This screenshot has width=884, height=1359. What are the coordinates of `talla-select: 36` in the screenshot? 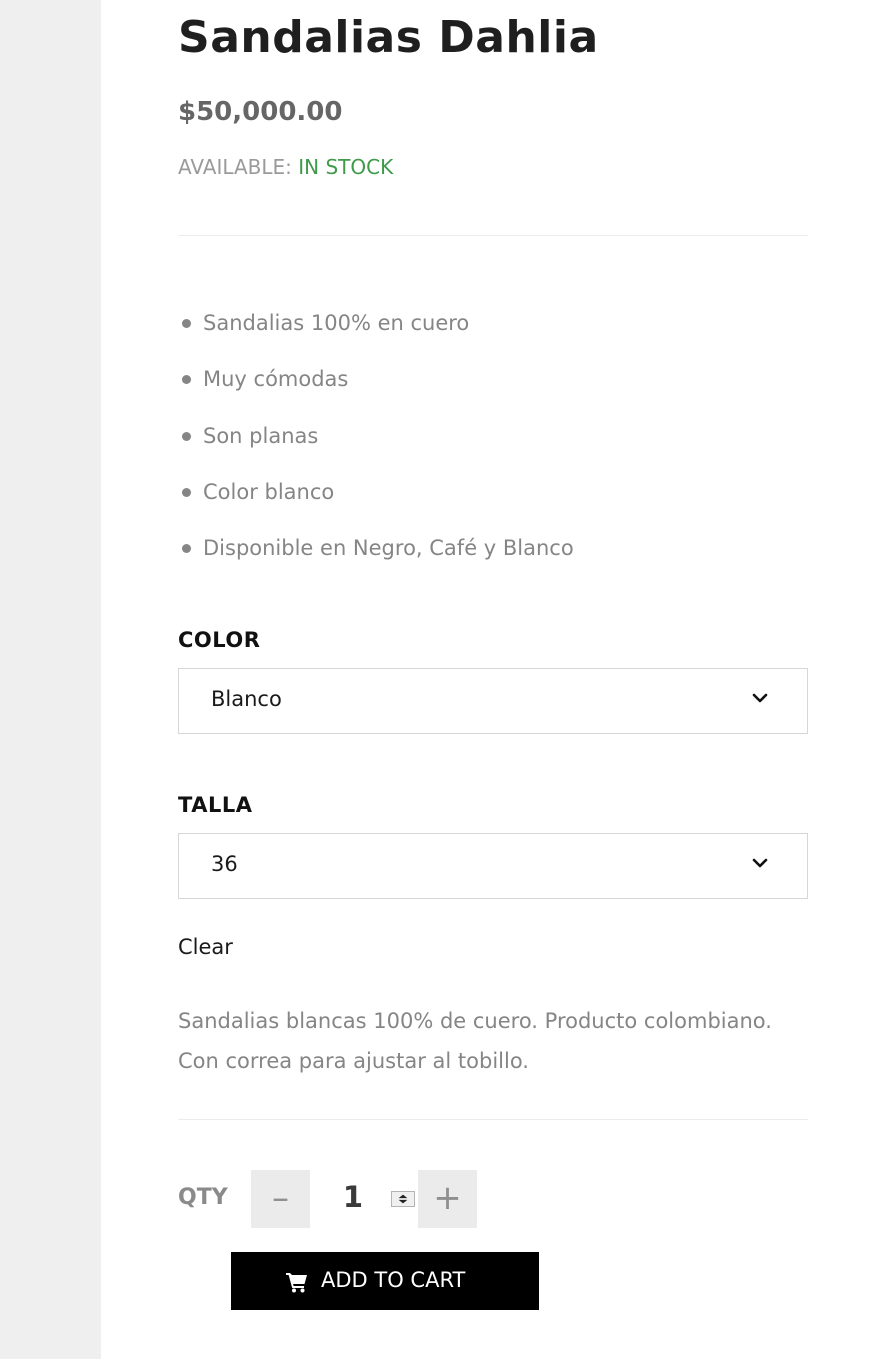 It's located at (493, 866).